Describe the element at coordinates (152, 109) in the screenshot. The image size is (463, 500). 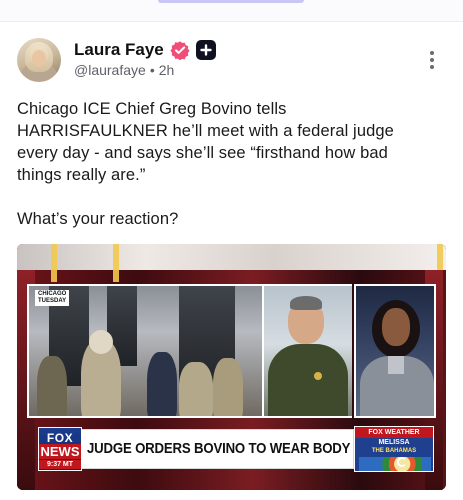
I see `post-text-line: Chicago ICE Chief Greg Bovino tells` at that location.